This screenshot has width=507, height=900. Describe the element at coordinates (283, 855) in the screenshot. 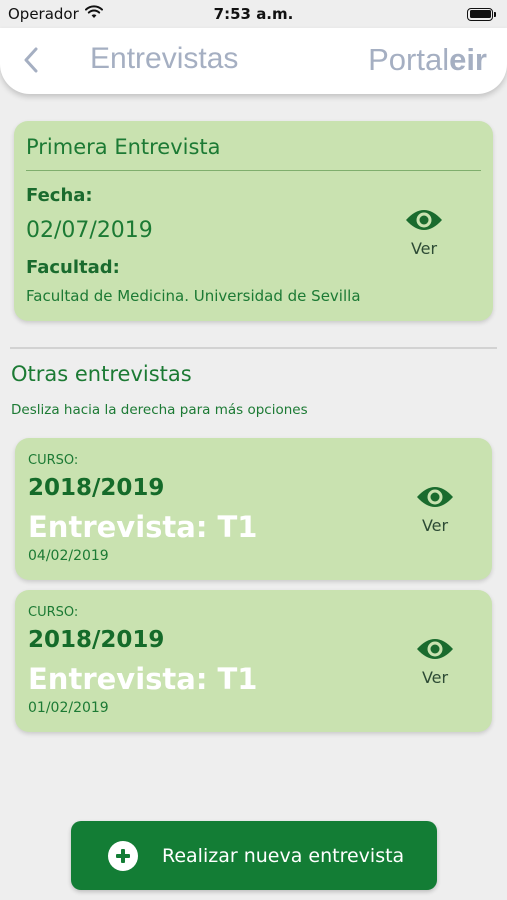

I see `new-interview-label: Realizar nueva entrevista` at that location.